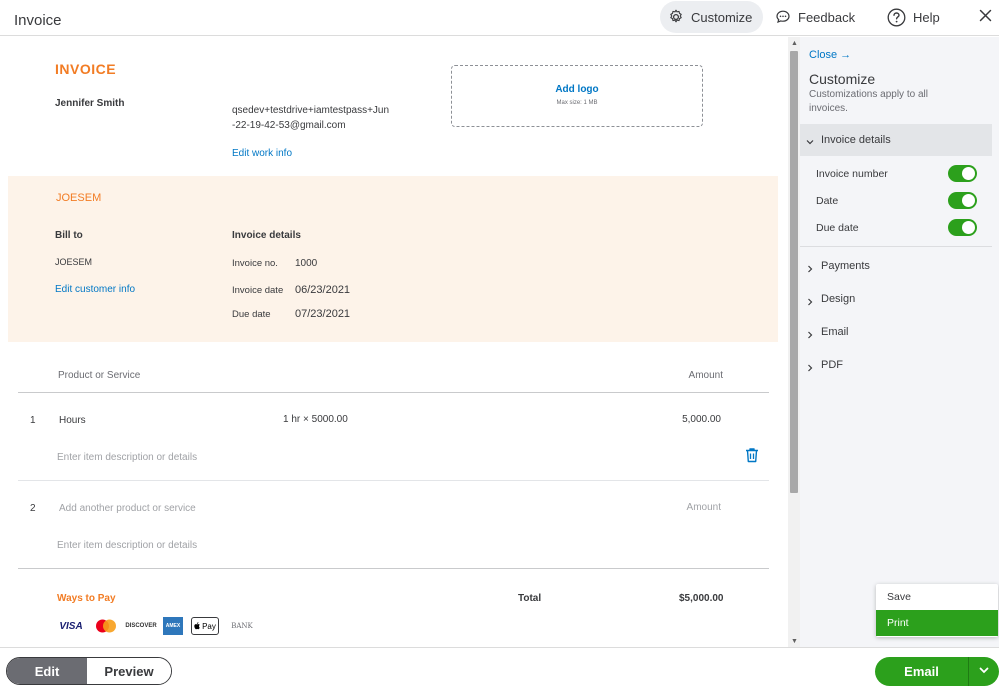 This screenshot has width=999, height=690. Describe the element at coordinates (78, 198) in the screenshot. I see `customer-name-heading: JOESEM` at that location.